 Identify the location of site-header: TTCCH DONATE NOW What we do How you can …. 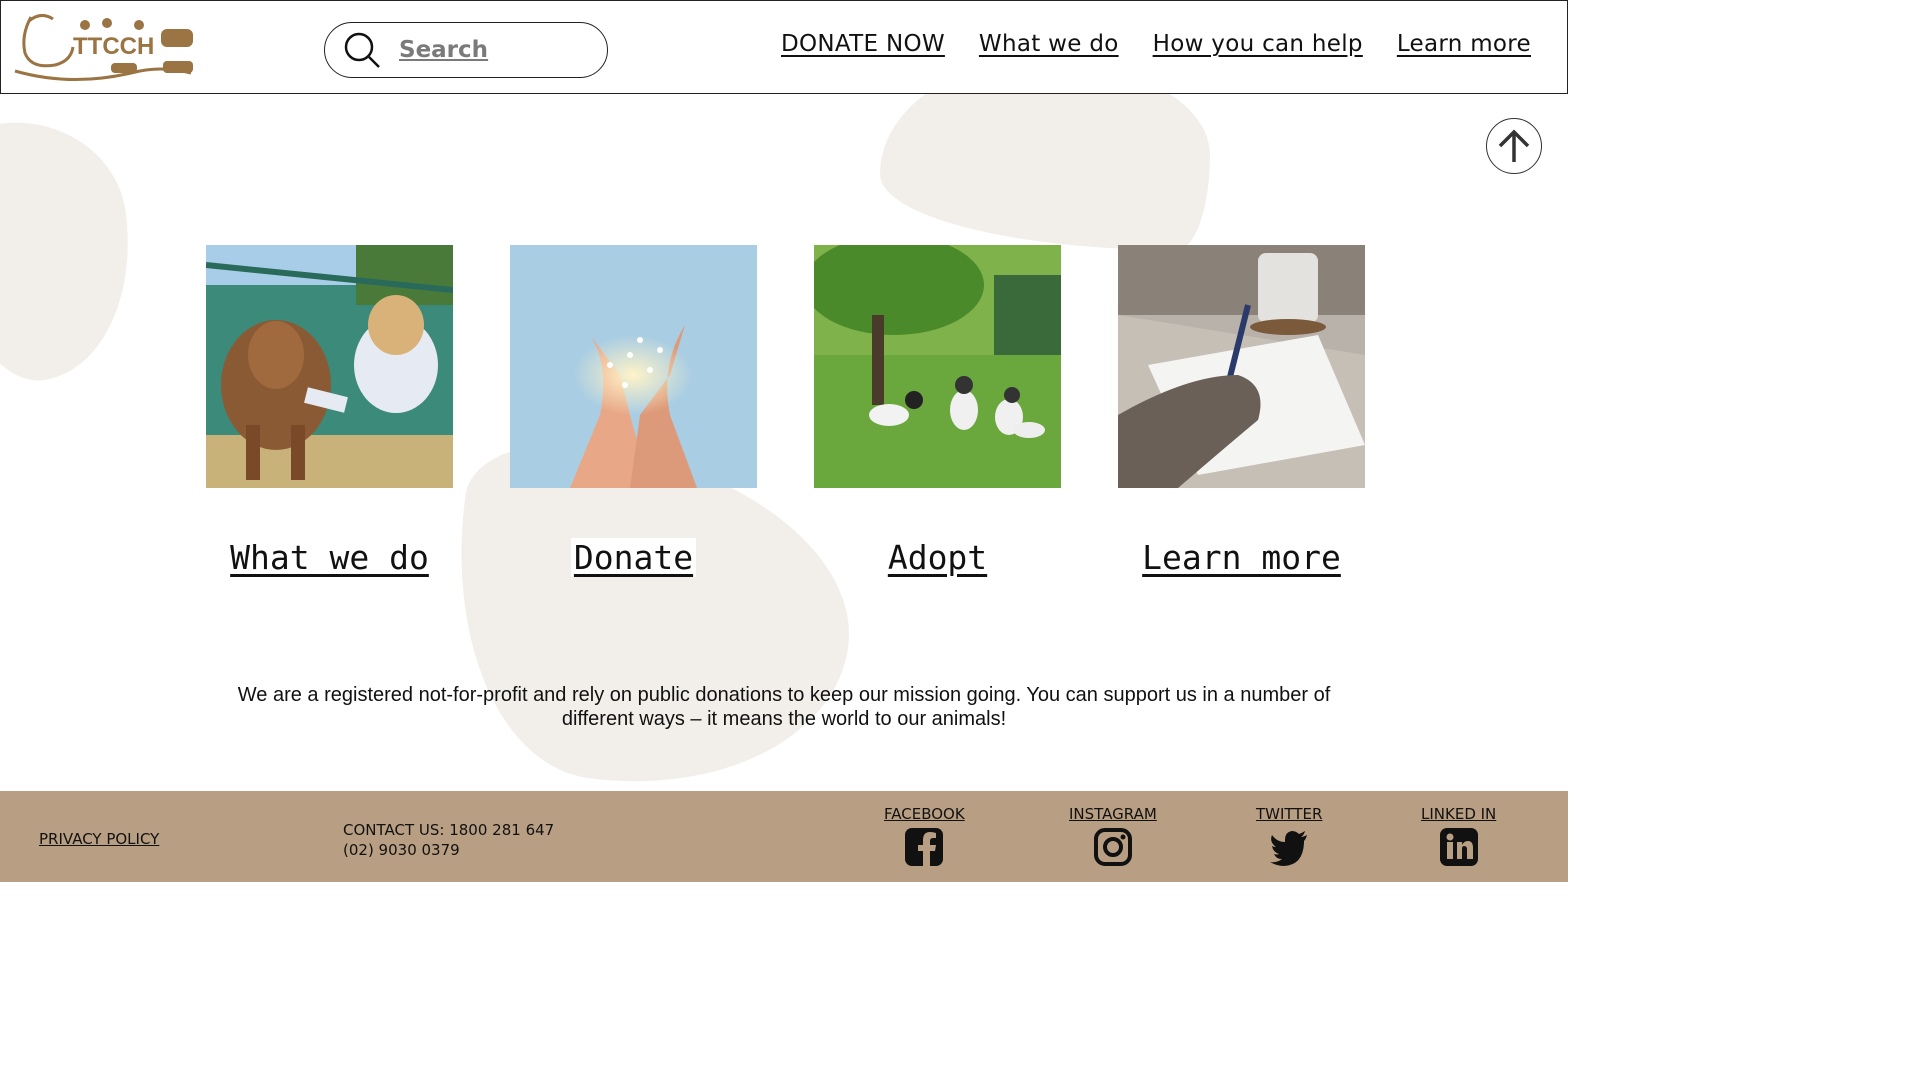
(784, 47).